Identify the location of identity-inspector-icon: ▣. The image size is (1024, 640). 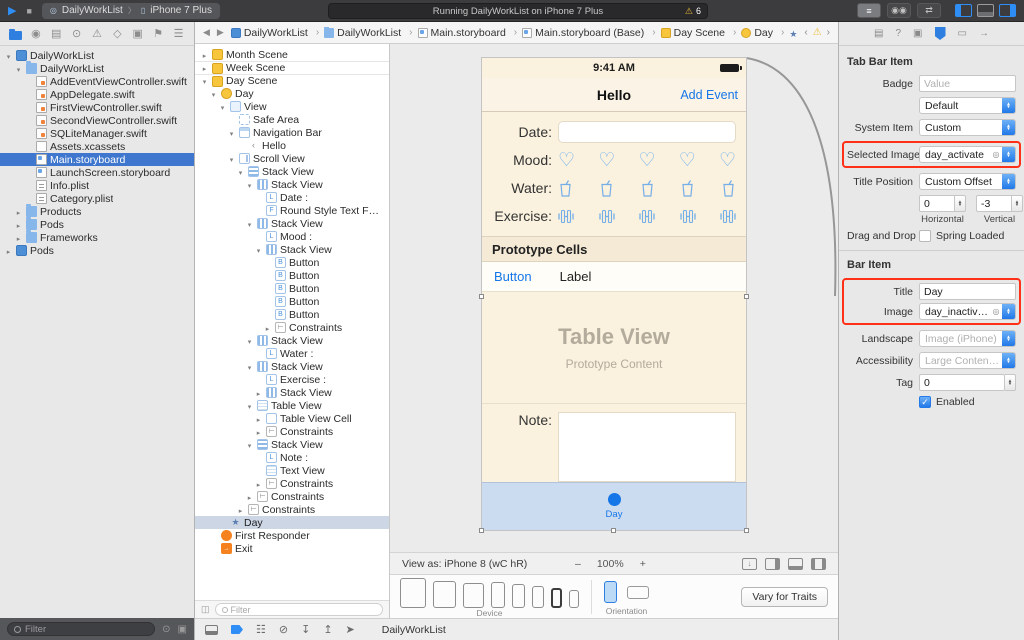
(917, 33).